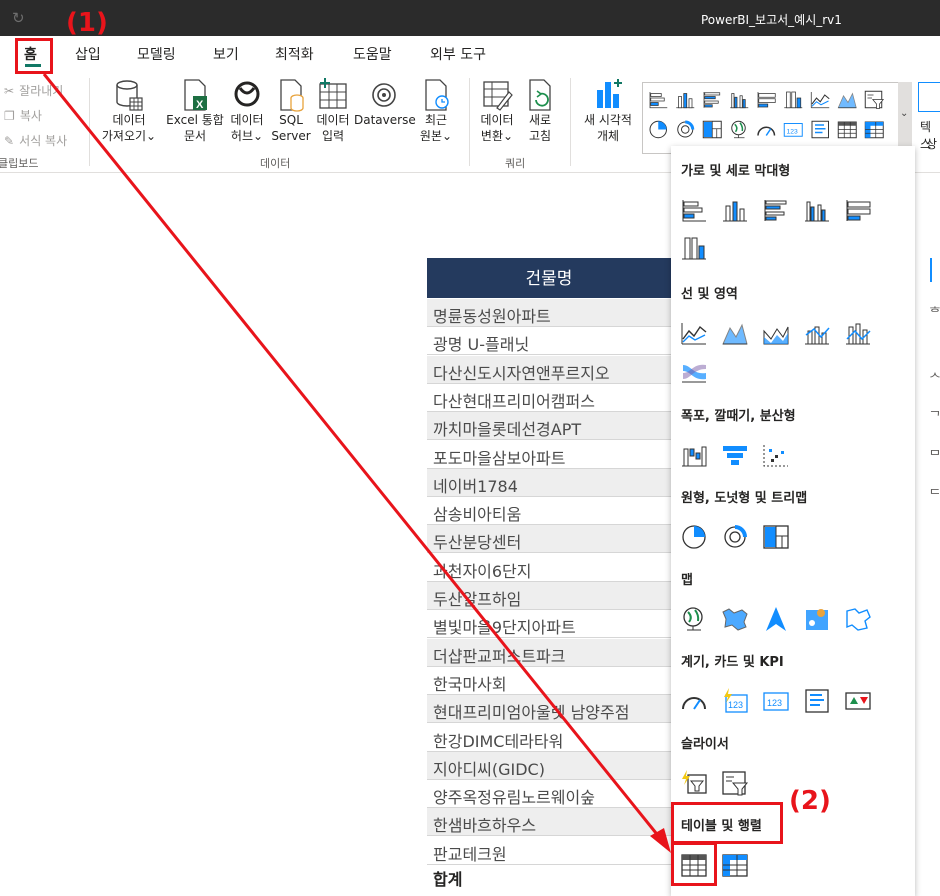  Describe the element at coordinates (34, 56) in the screenshot. I see `annotation-box-step1` at that location.